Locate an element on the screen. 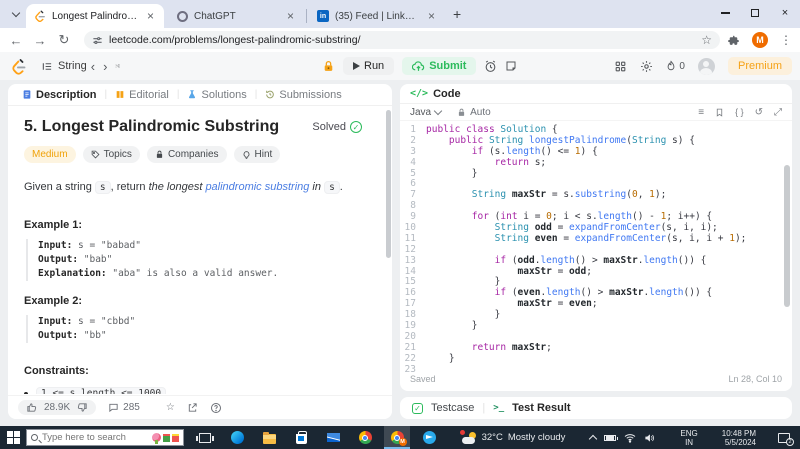 The image size is (800, 449). reset-code-icon: ↺ is located at coordinates (759, 112).